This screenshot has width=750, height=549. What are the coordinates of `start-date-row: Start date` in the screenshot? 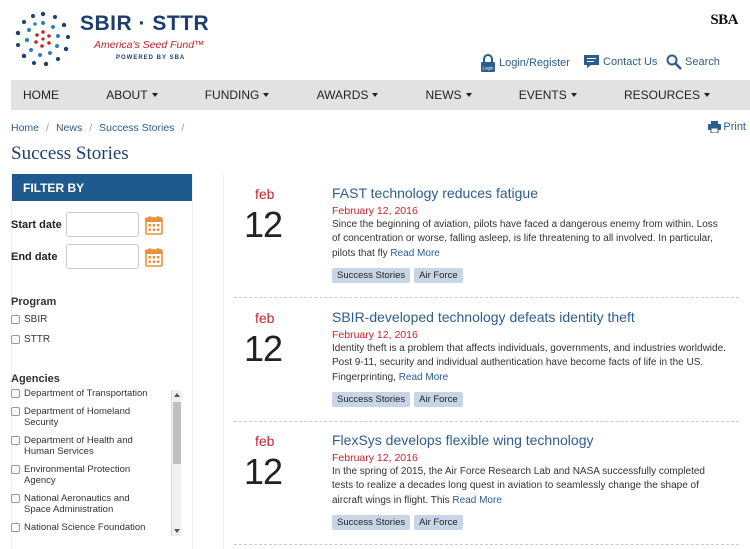 It's located at (87, 224).